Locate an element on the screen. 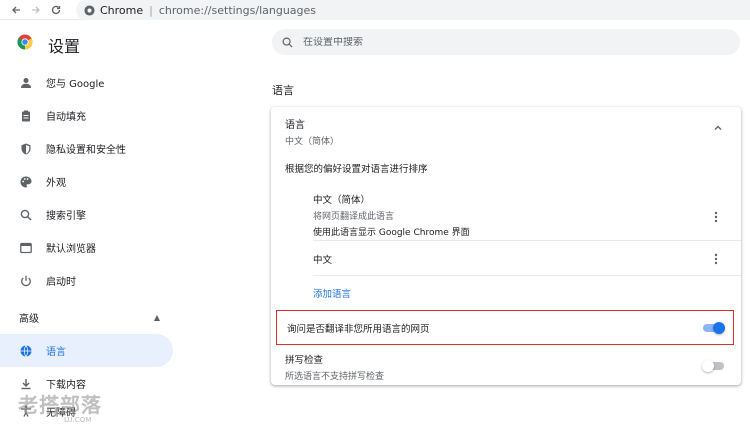  watermark-url: LU.COM is located at coordinates (78, 420).